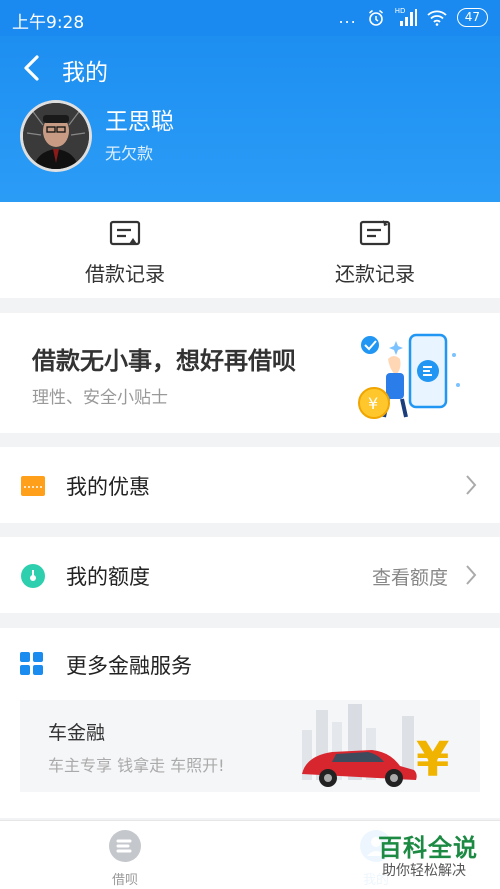  I want to click on watermark-title: 百科全说, so click(428, 848).